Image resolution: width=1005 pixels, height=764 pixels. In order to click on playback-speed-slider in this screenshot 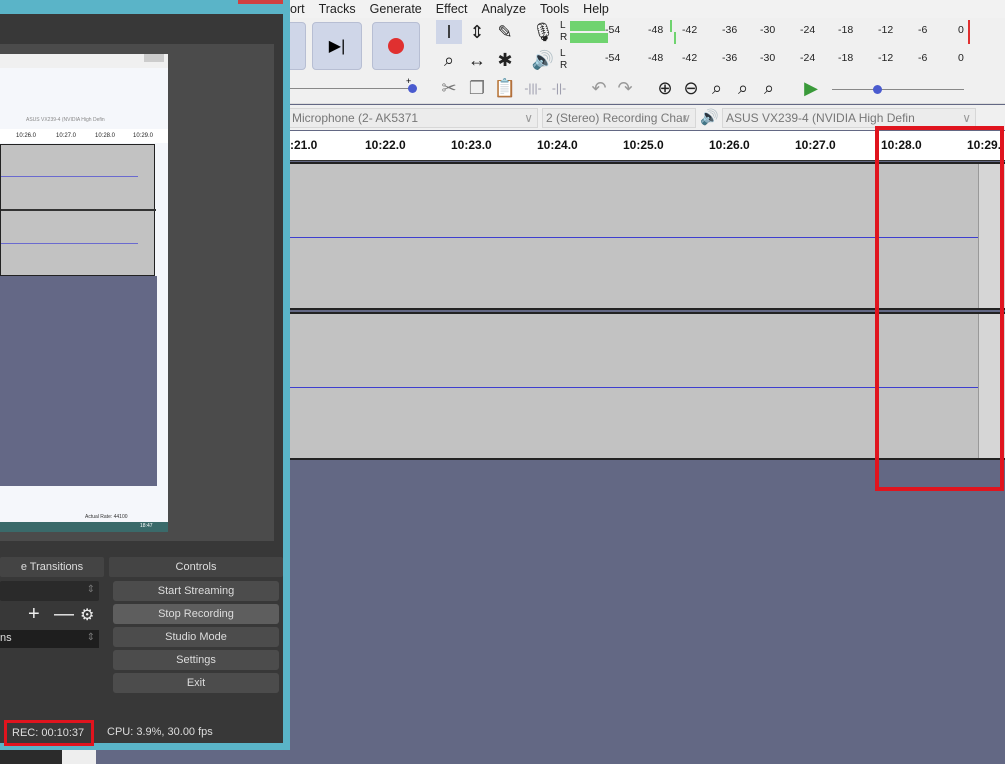, I will do `click(898, 89)`.